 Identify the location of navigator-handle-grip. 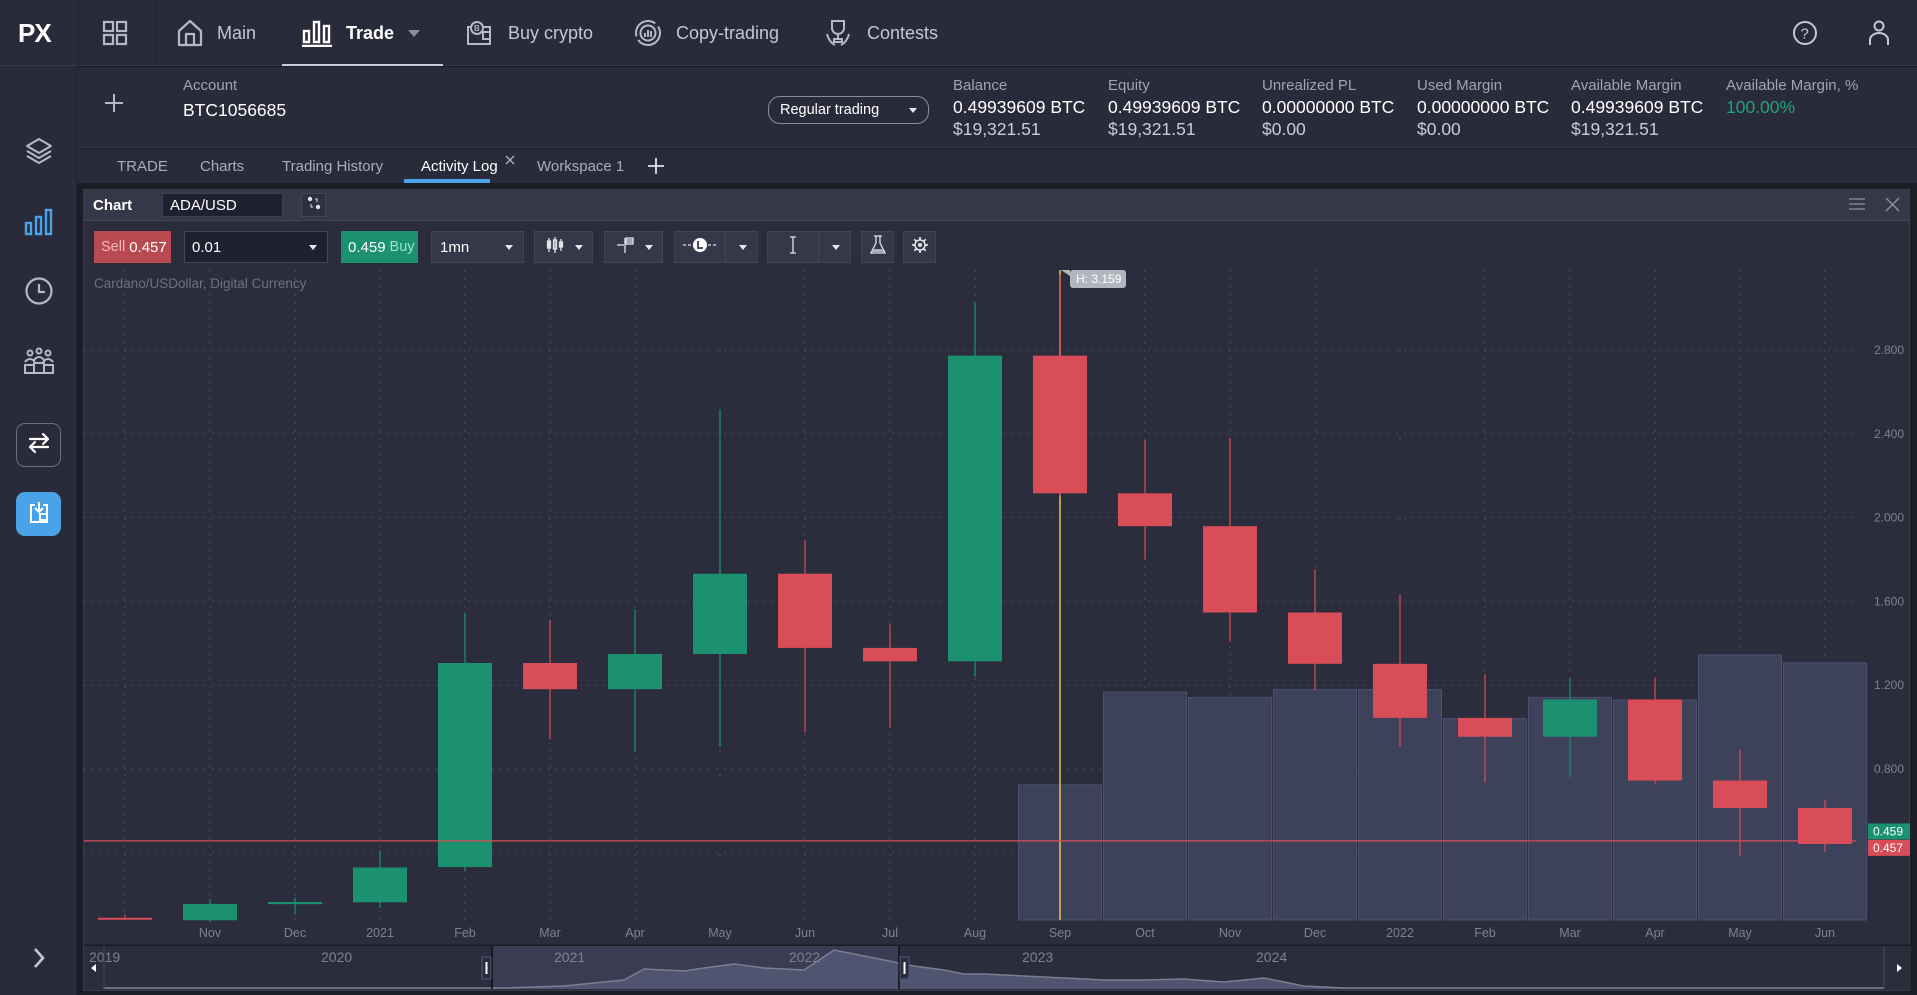
(486, 968).